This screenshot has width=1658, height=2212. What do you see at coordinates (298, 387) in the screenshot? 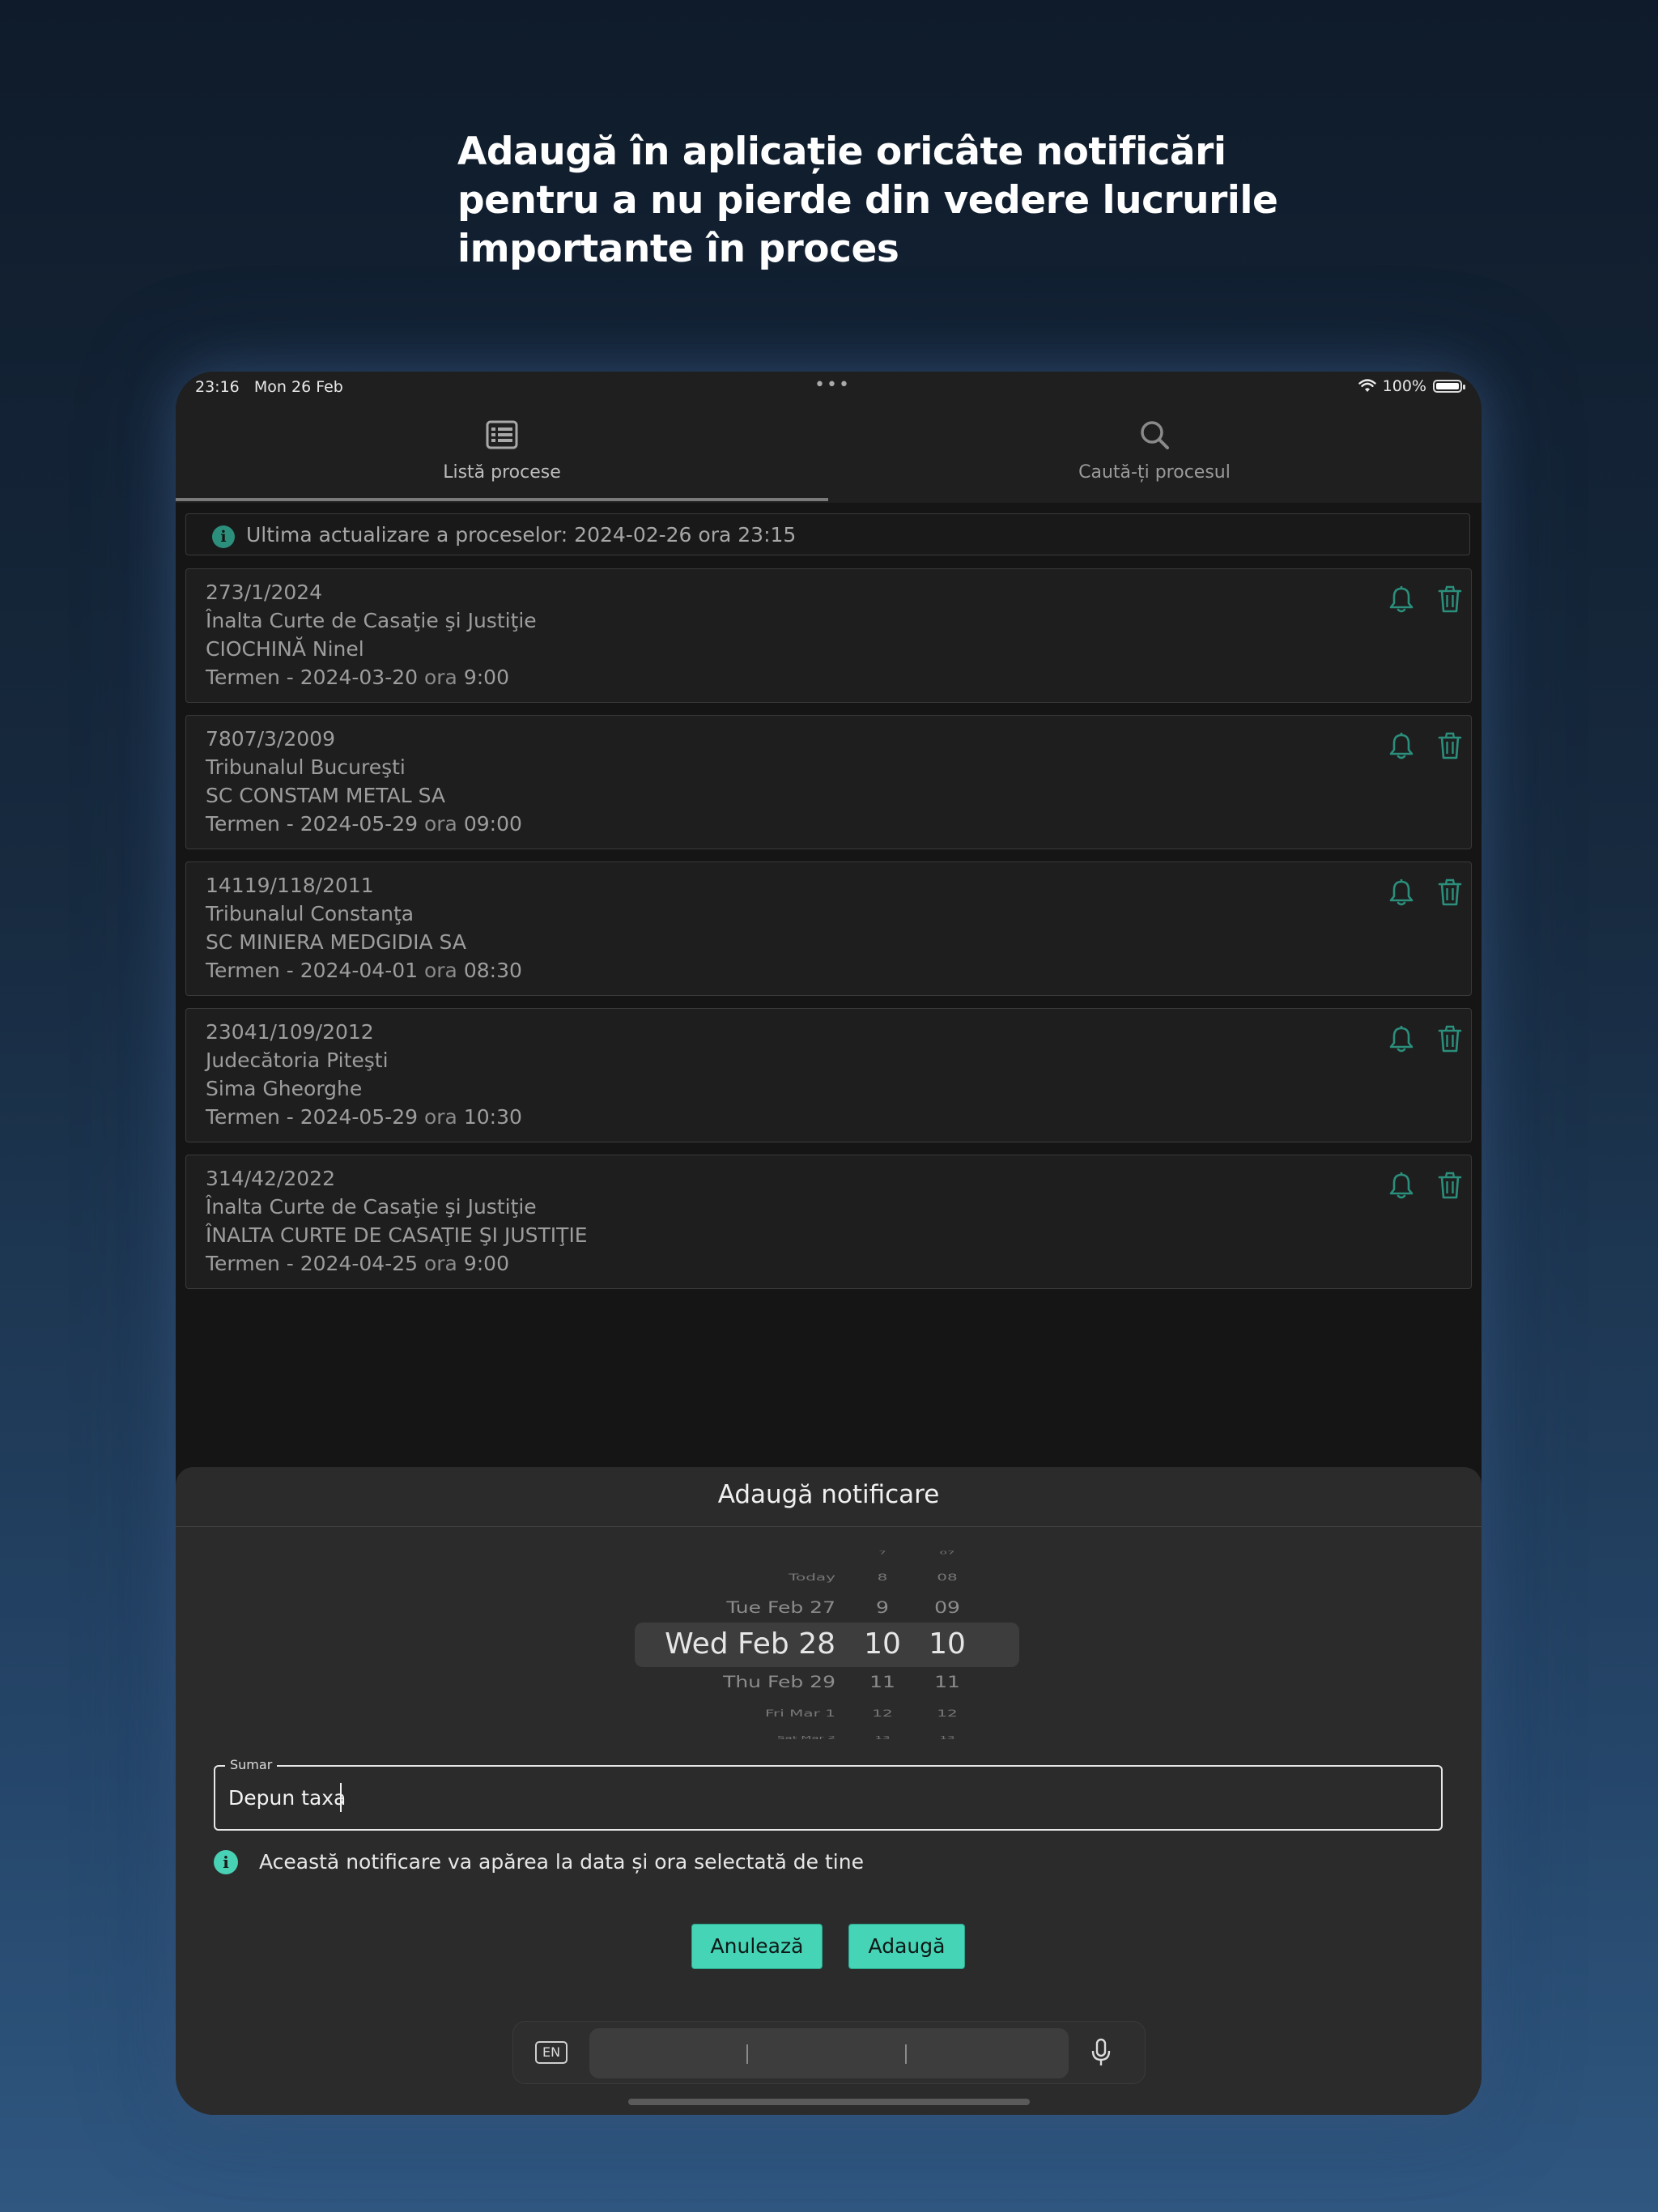
I see `status-date: Mon 26 Feb` at bounding box center [298, 387].